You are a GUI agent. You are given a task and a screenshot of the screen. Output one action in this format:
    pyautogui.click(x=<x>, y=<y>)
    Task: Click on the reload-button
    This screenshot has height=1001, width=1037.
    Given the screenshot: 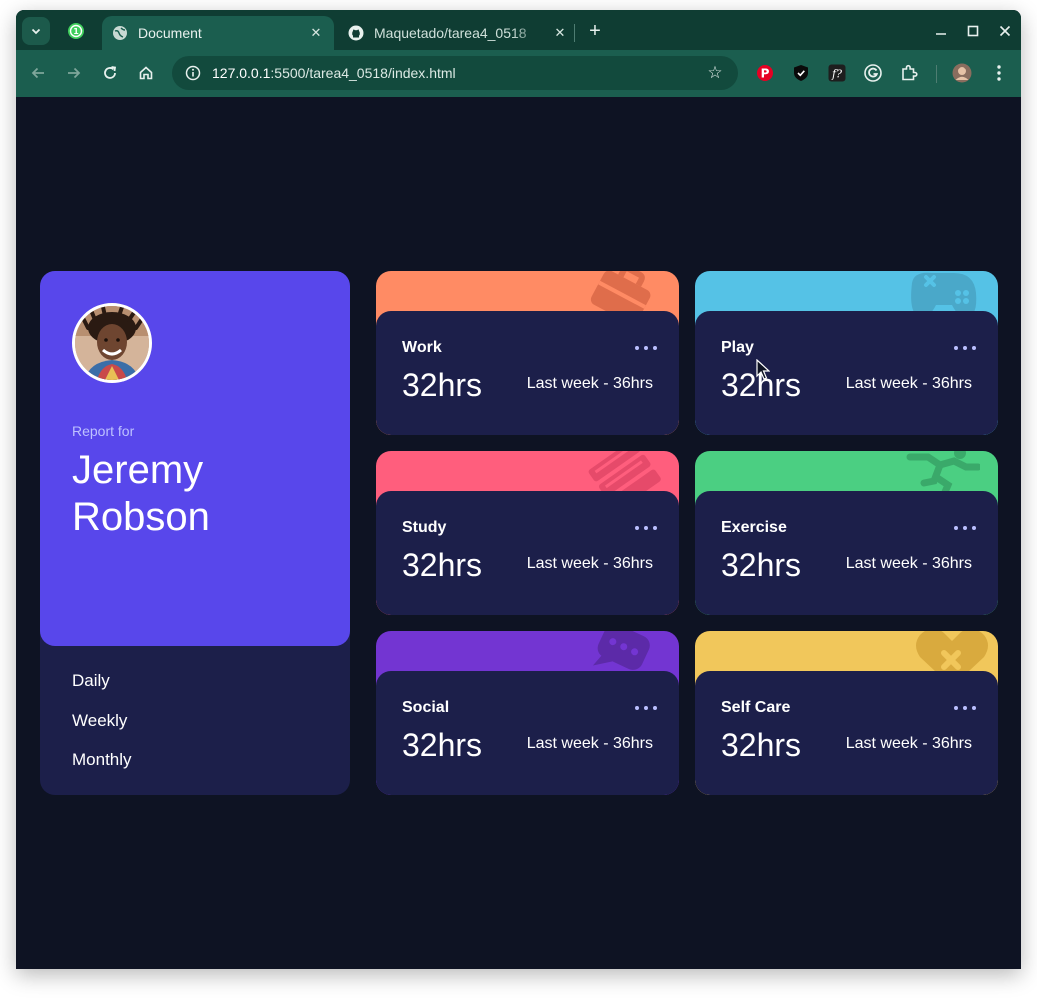 What is the action you would take?
    pyautogui.click(x=110, y=73)
    